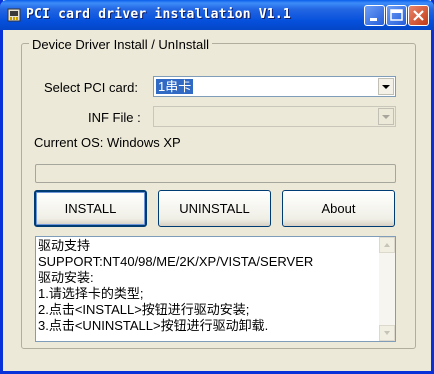  I want to click on inf-file-label: INF File :, so click(114, 117).